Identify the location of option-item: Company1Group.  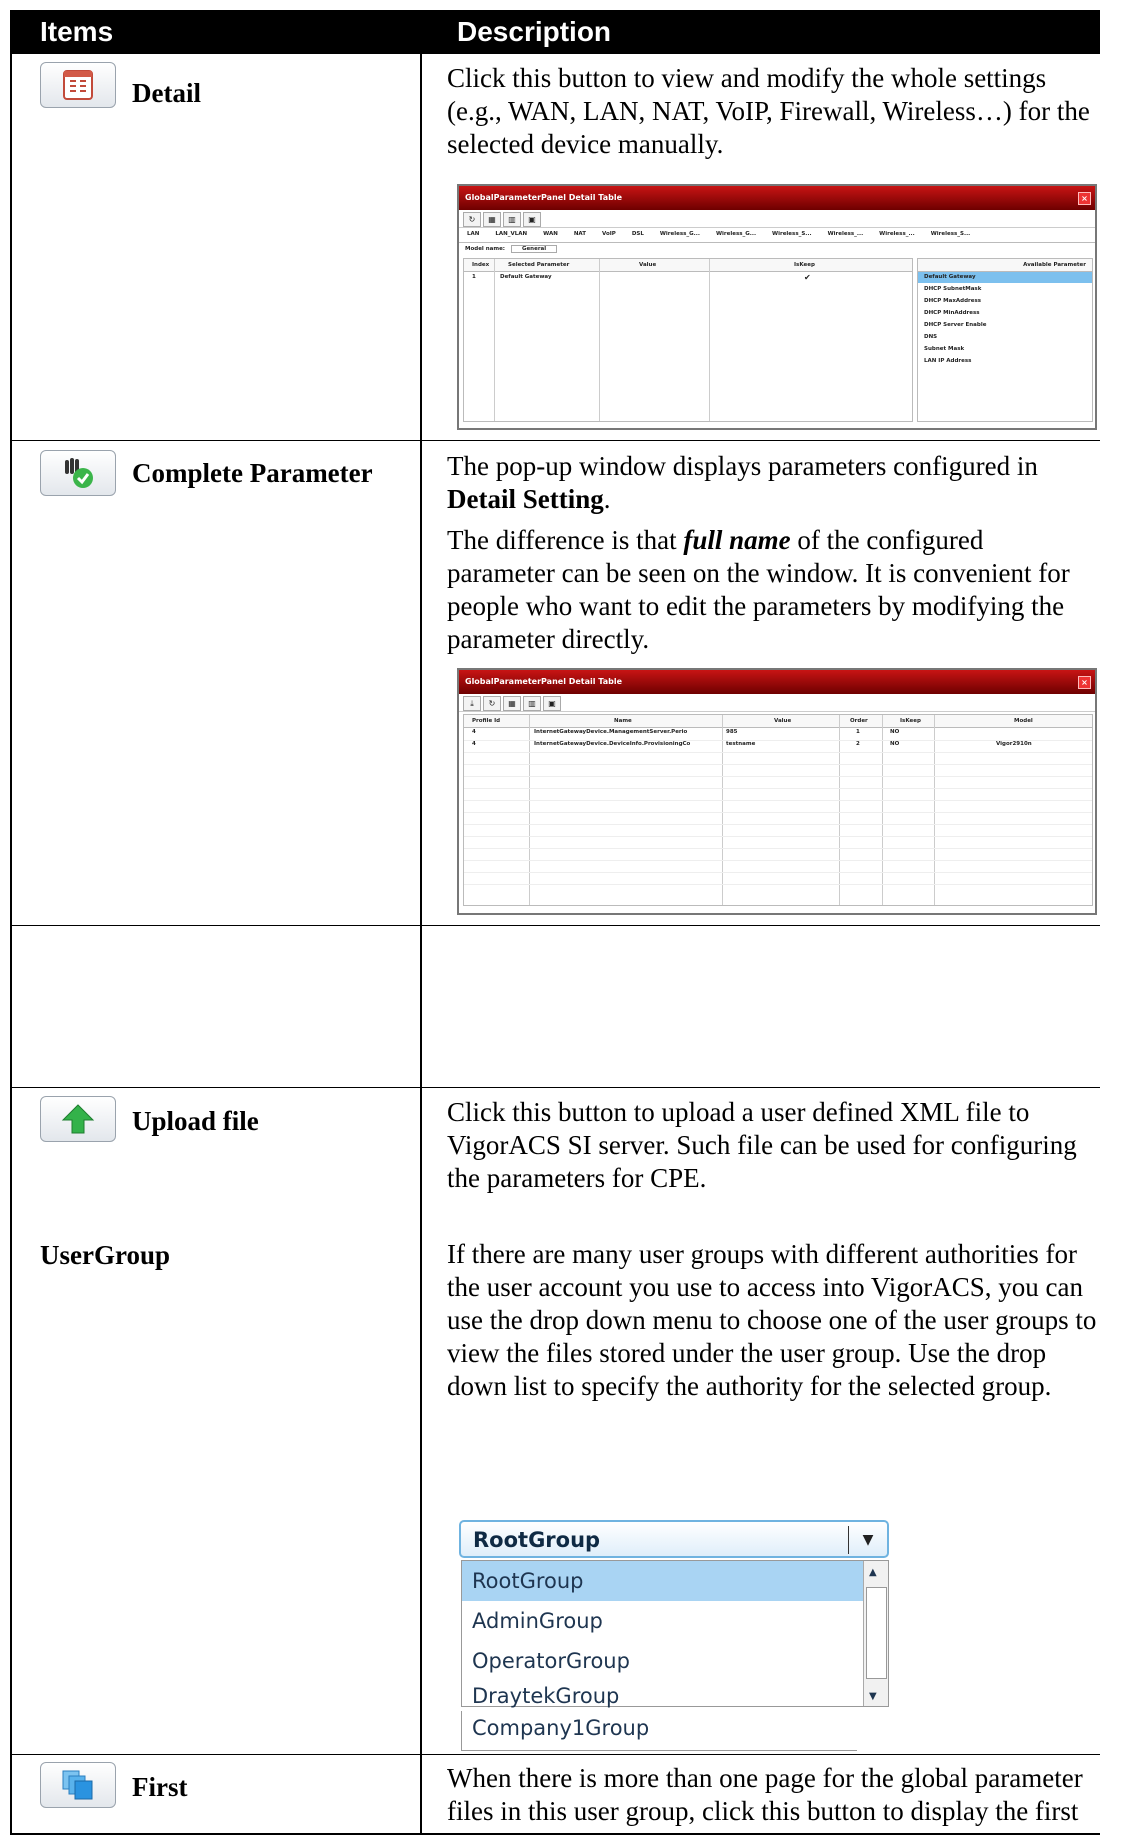
(659, 1731).